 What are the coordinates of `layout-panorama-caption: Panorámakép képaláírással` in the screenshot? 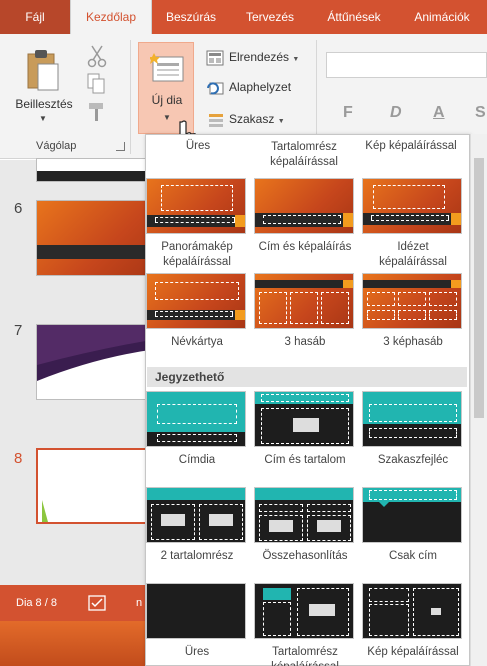 It's located at (197, 224).